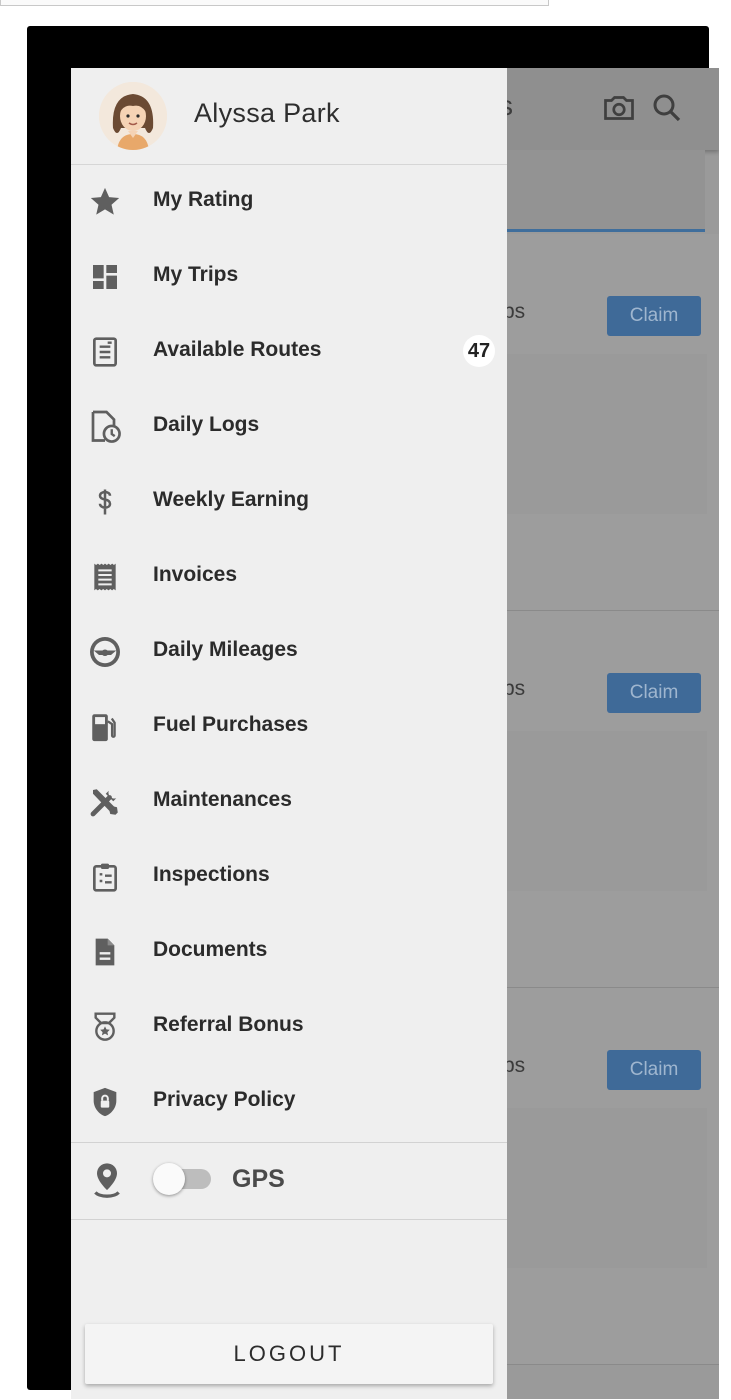 This screenshot has height=1400, width=731. I want to click on shield-lock-icon, so click(105, 1102).